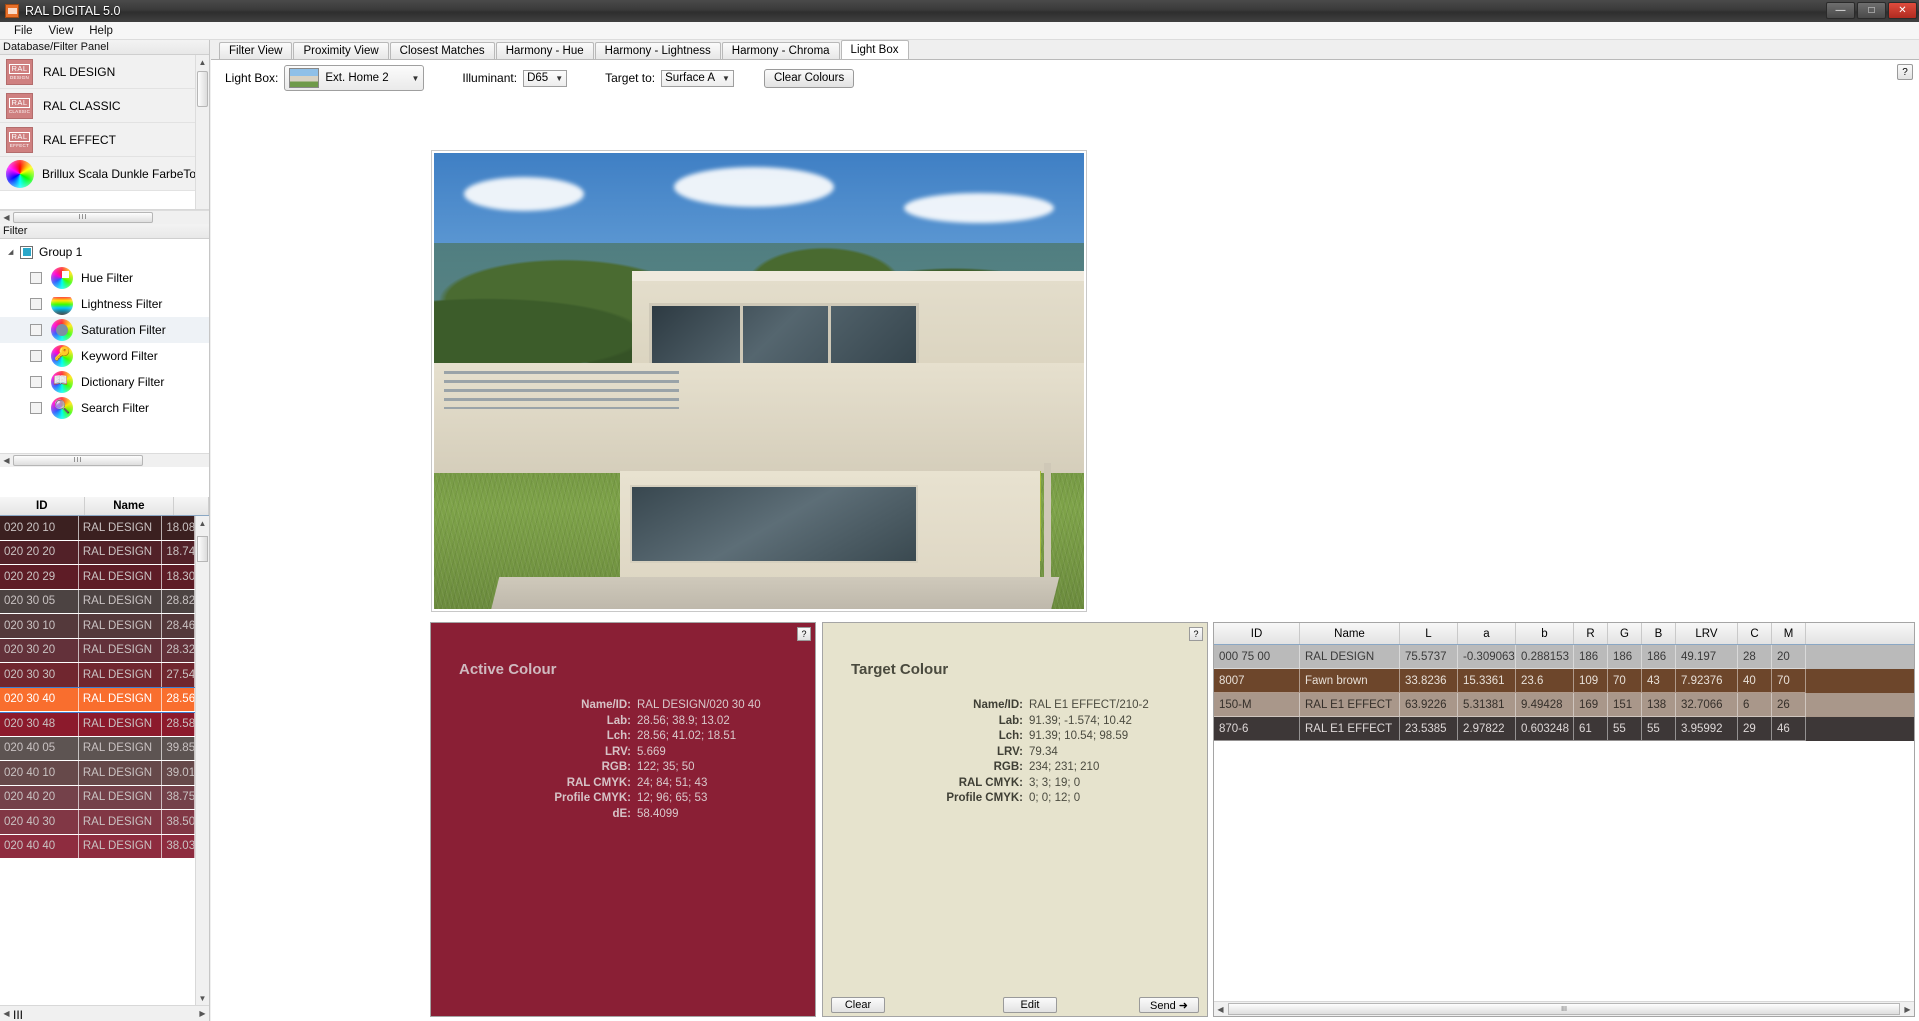  I want to click on database-item-ral-classic: RAL CLASSIC RAL CLASSIC, so click(104, 106).